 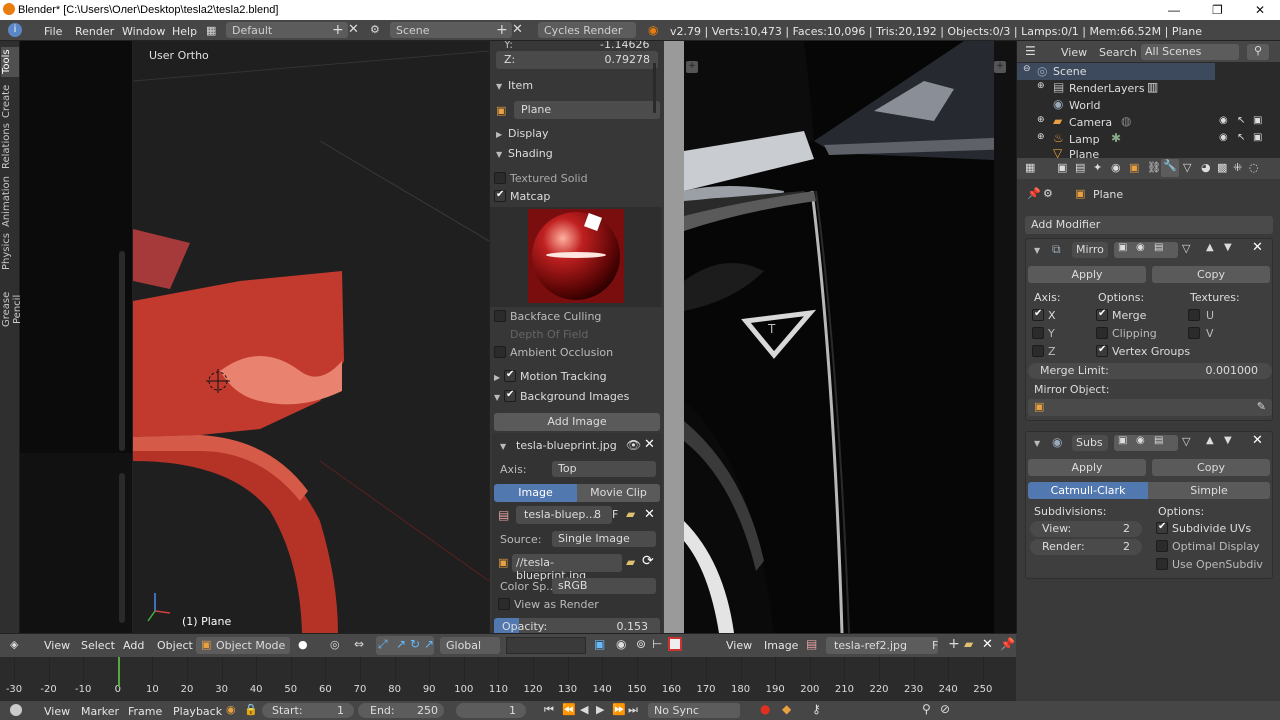 I want to click on view3d-menu-add: Add, so click(x=133, y=645).